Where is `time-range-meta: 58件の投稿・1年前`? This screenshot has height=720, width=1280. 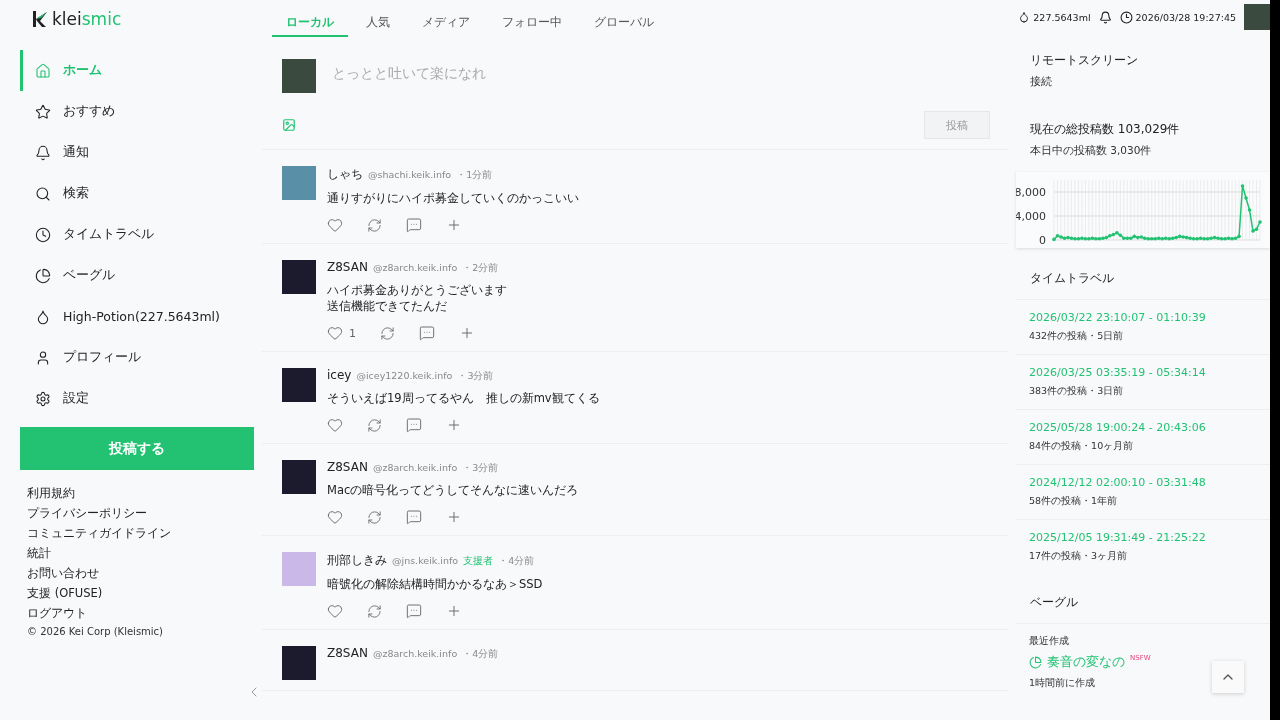 time-range-meta: 58件の投稿・1年前 is located at coordinates (1074, 501).